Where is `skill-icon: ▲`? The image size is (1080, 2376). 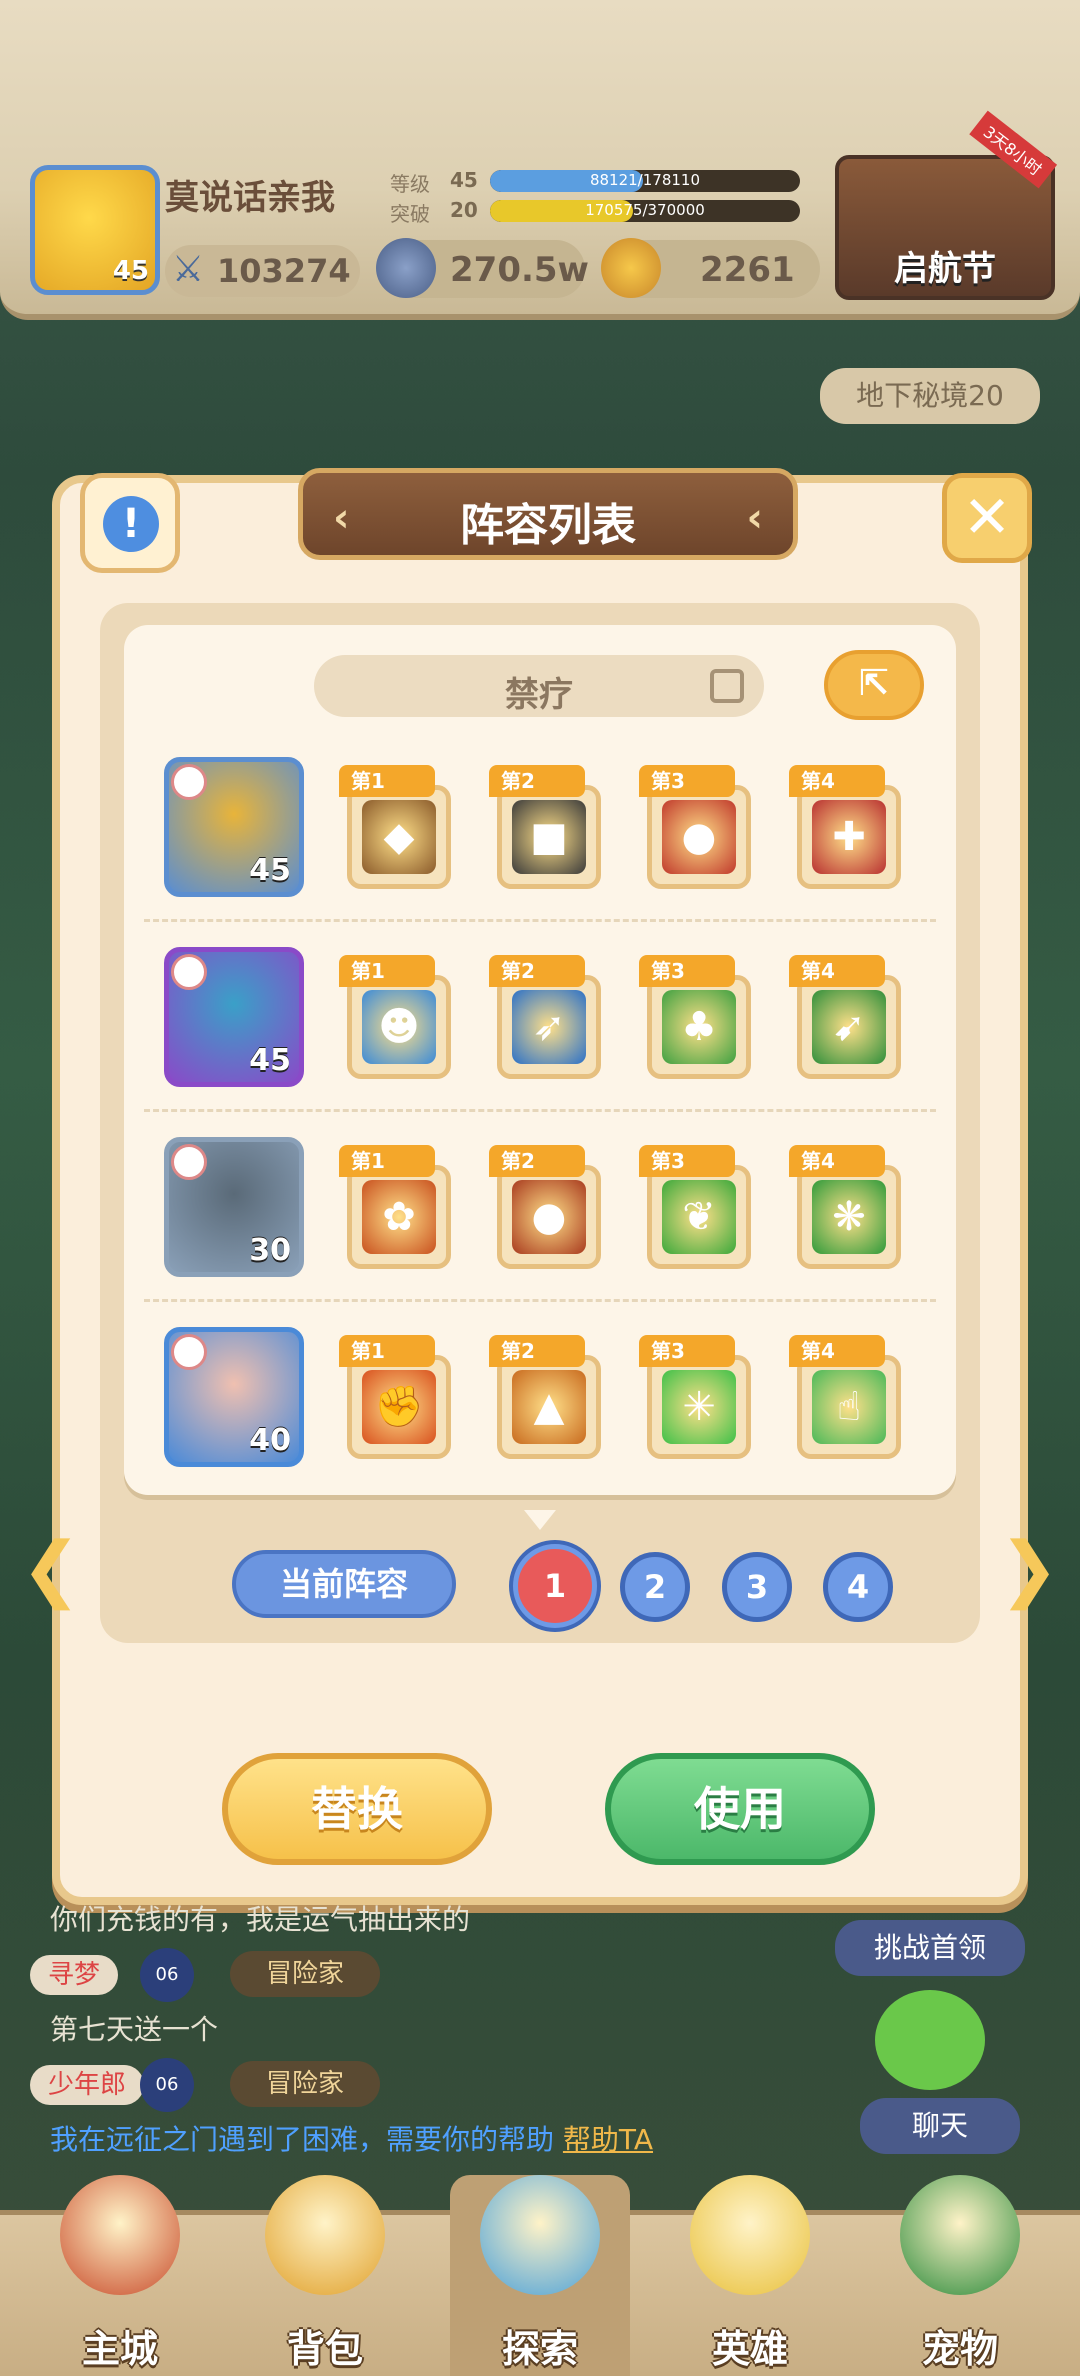
skill-icon: ▲ is located at coordinates (549, 1407).